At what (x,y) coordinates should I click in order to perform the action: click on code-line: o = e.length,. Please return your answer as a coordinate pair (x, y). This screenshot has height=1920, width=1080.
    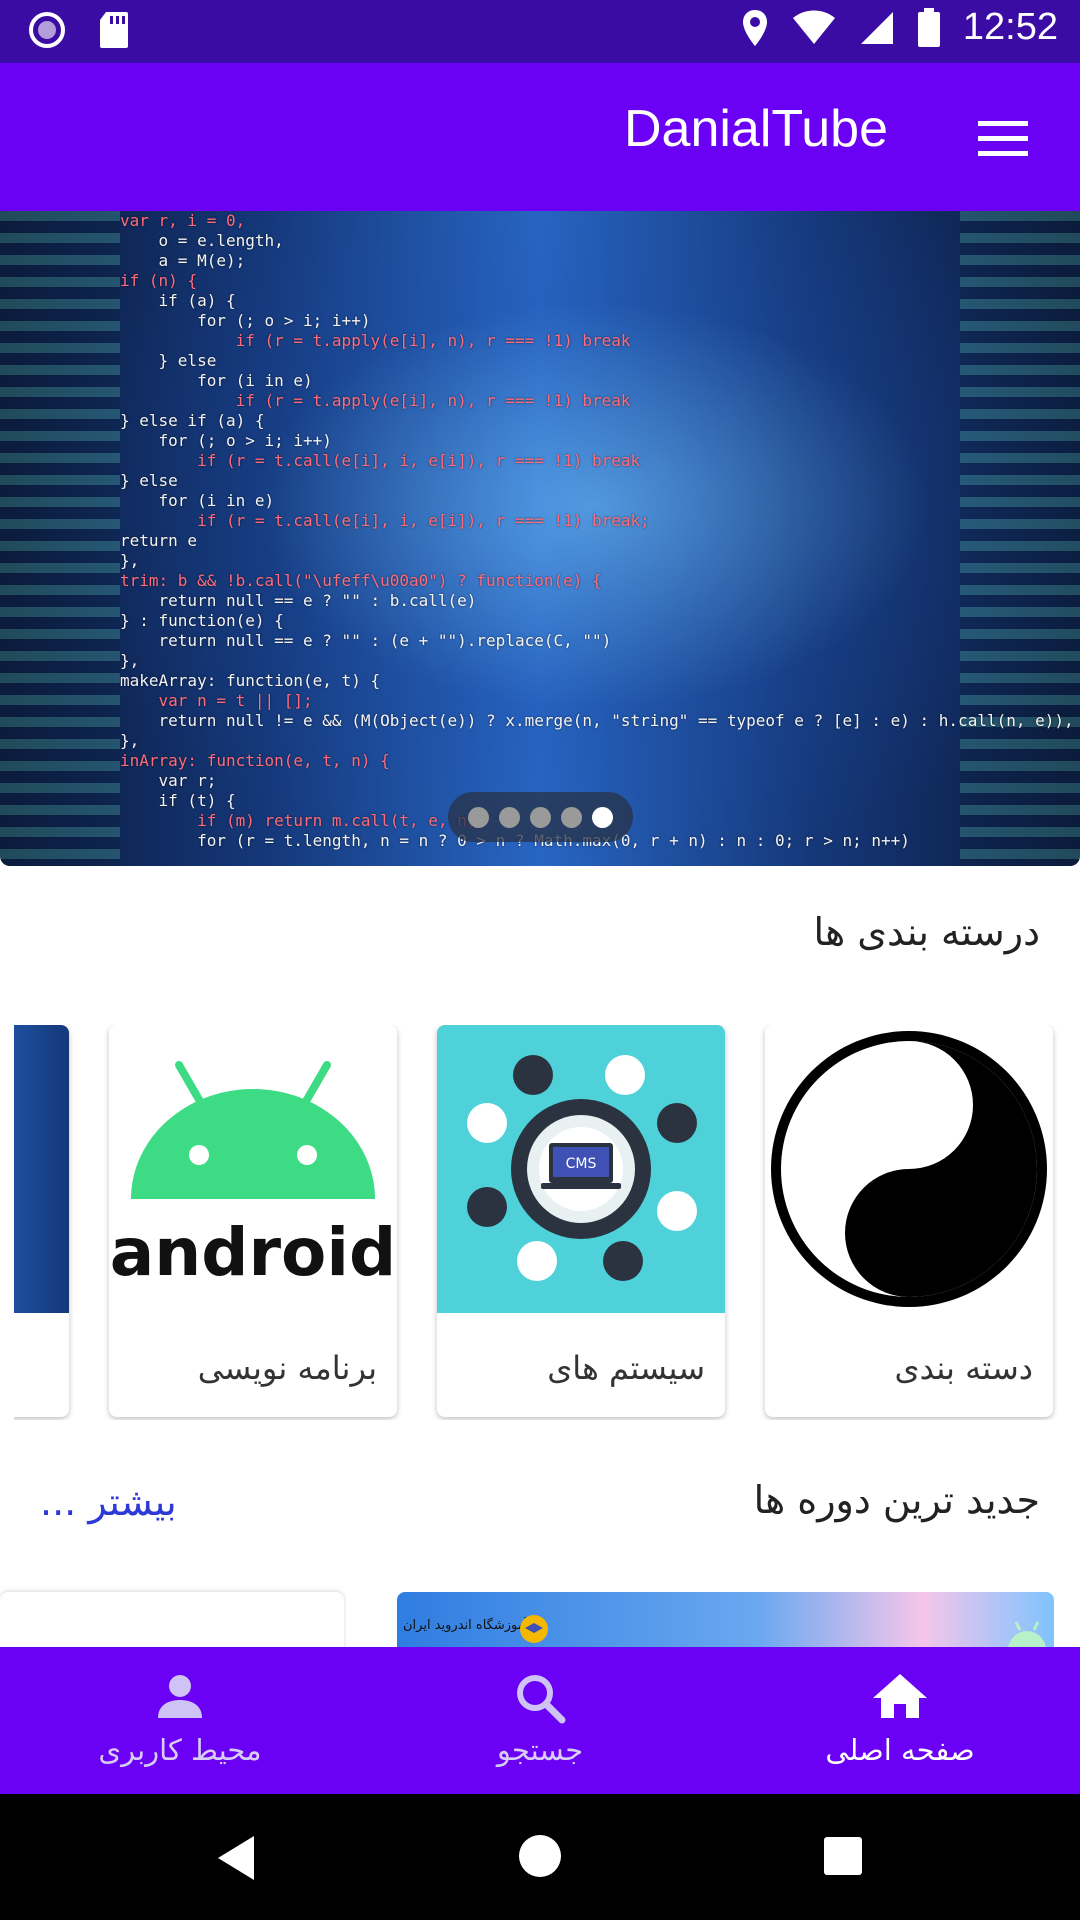
    Looking at the image, I should click on (221, 240).